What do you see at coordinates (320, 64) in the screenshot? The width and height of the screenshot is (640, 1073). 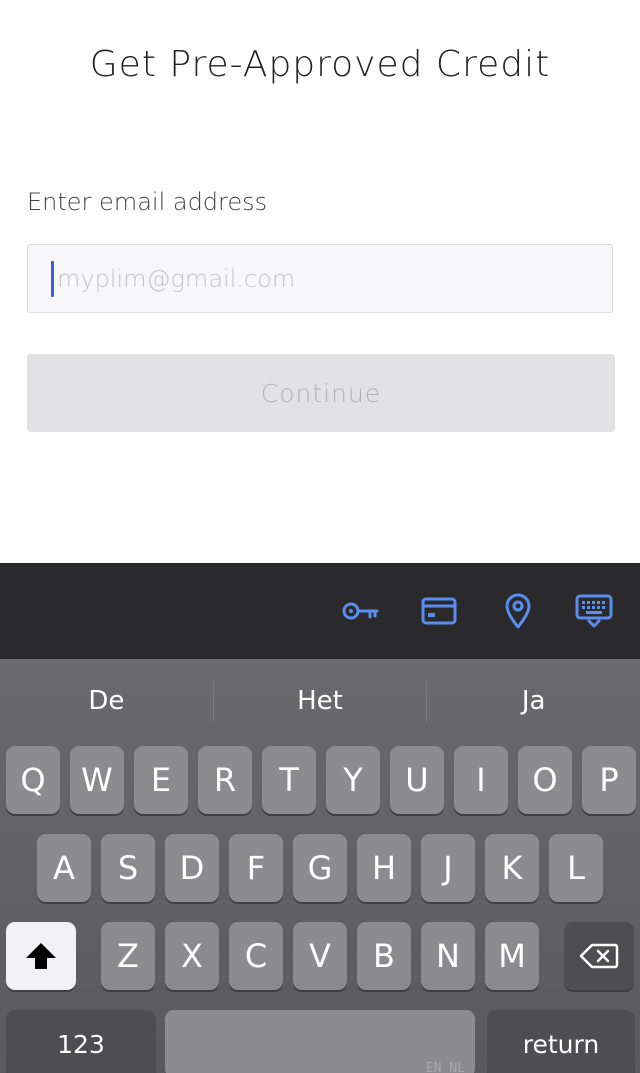 I see `page-title: Get Pre-Approved Credit` at bounding box center [320, 64].